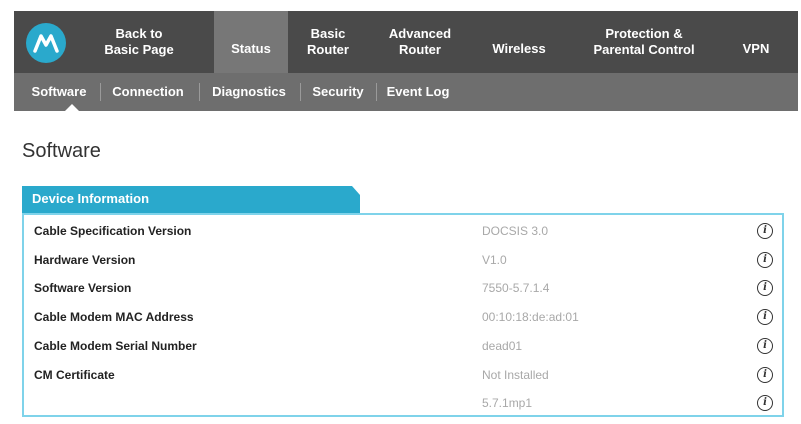 Image resolution: width=801 pixels, height=424 pixels. Describe the element at coordinates (74, 375) in the screenshot. I see `row-label: CM Certificate` at that location.